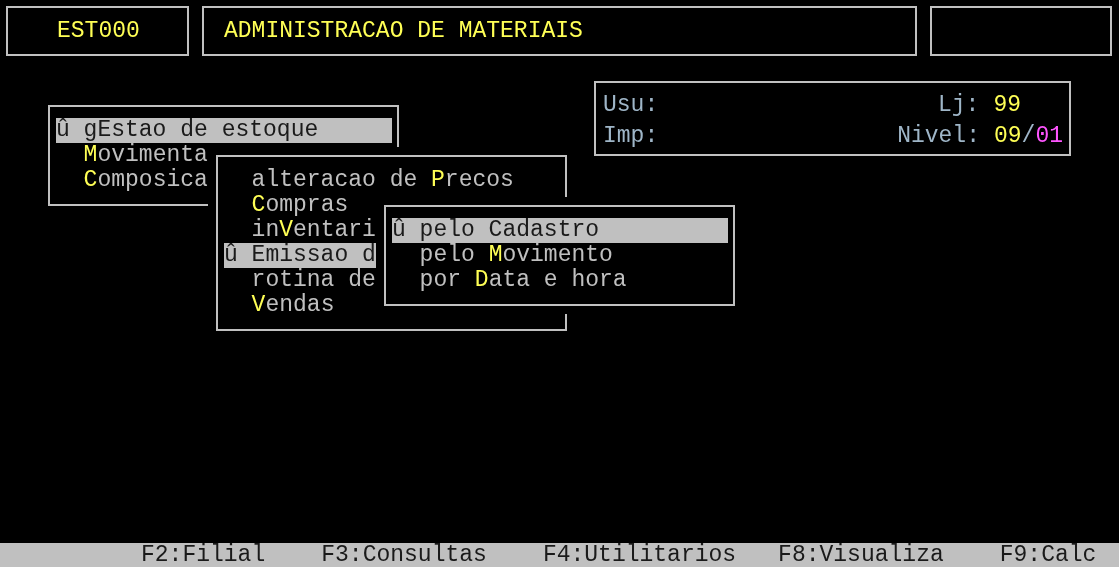  What do you see at coordinates (560, 230) in the screenshot?
I see `menu-item: û pelo Cadastro` at bounding box center [560, 230].